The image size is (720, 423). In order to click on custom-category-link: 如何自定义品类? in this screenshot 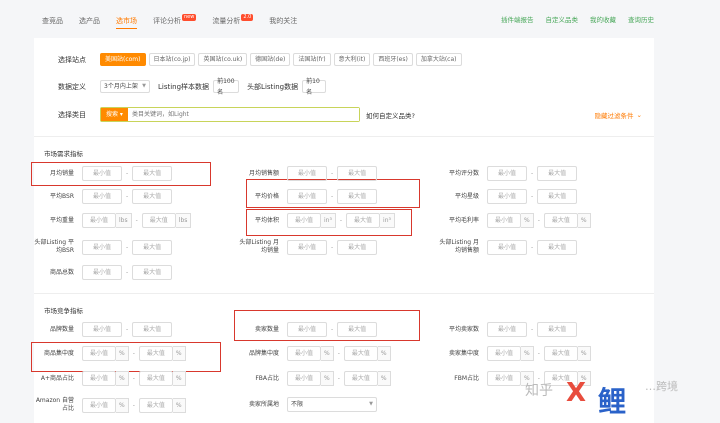, I will do `click(390, 115)`.